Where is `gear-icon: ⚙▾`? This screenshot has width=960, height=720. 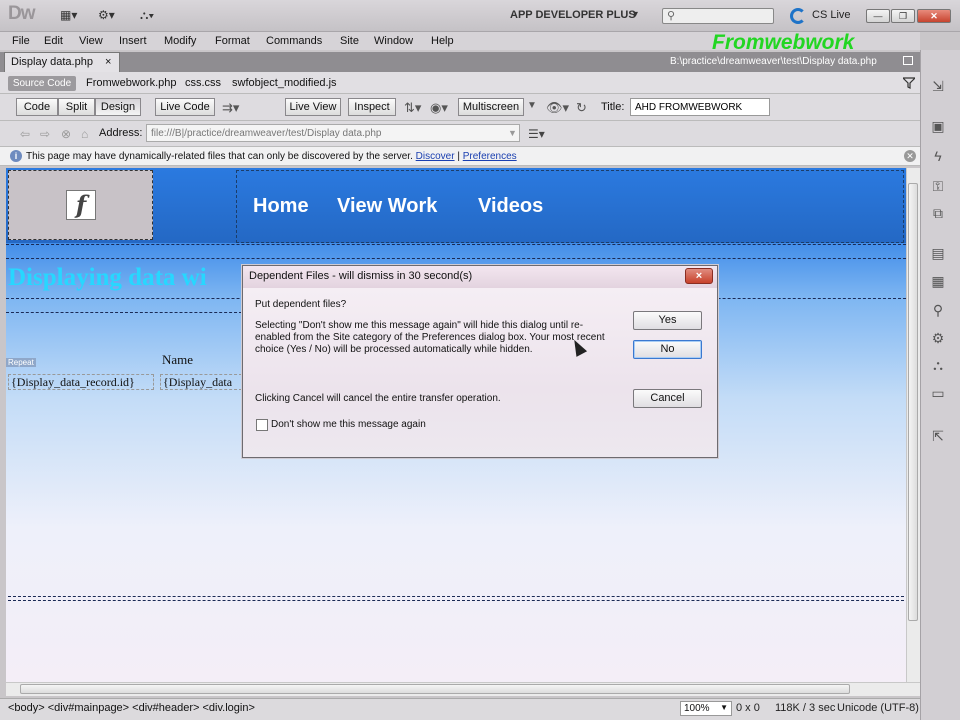
gear-icon: ⚙▾ is located at coordinates (106, 16).